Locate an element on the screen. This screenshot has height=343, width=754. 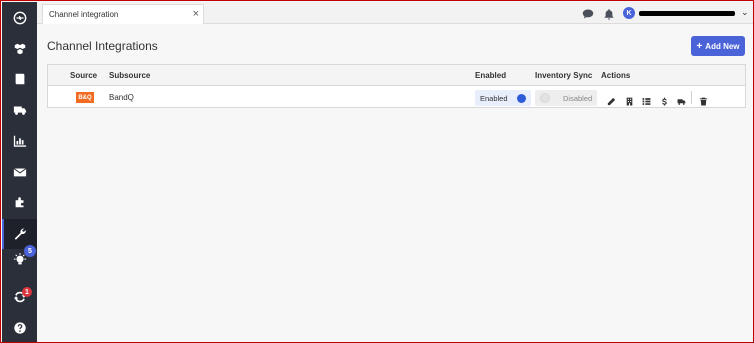
building-icon is located at coordinates (629, 99).